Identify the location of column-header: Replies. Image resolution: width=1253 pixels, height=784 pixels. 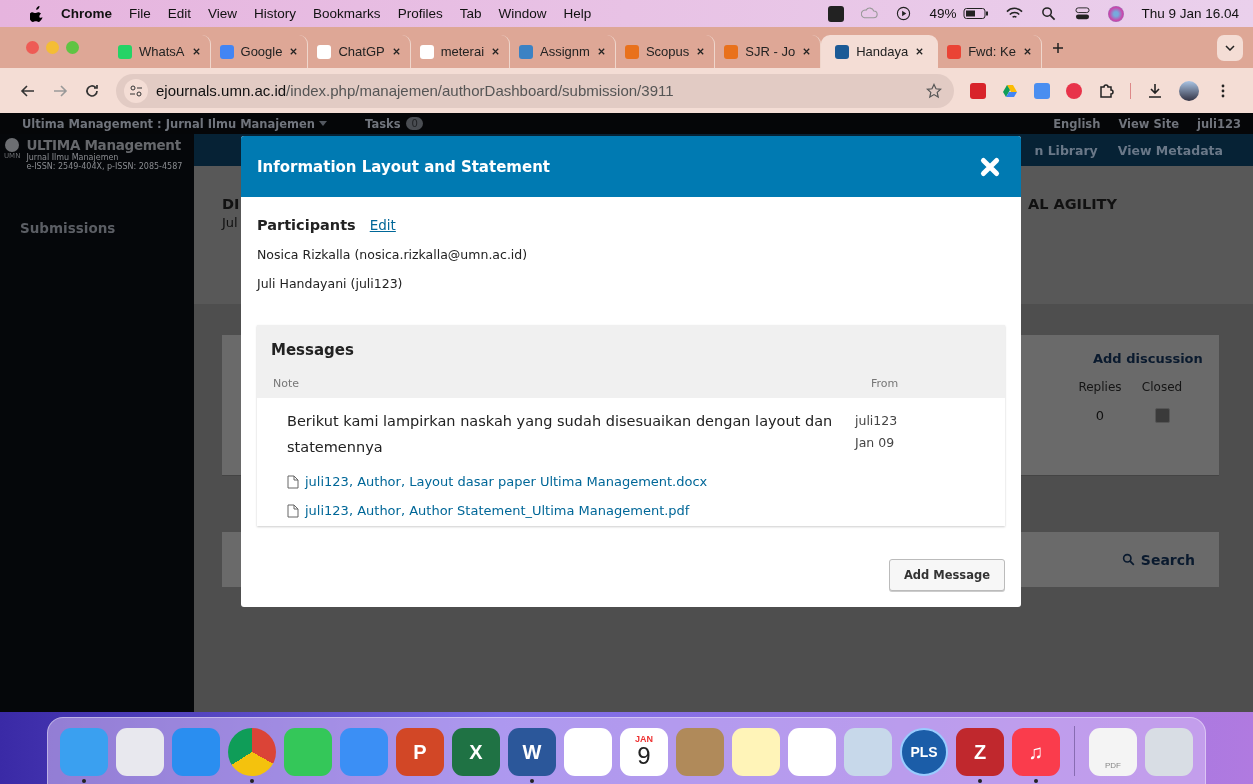
(1100, 387).